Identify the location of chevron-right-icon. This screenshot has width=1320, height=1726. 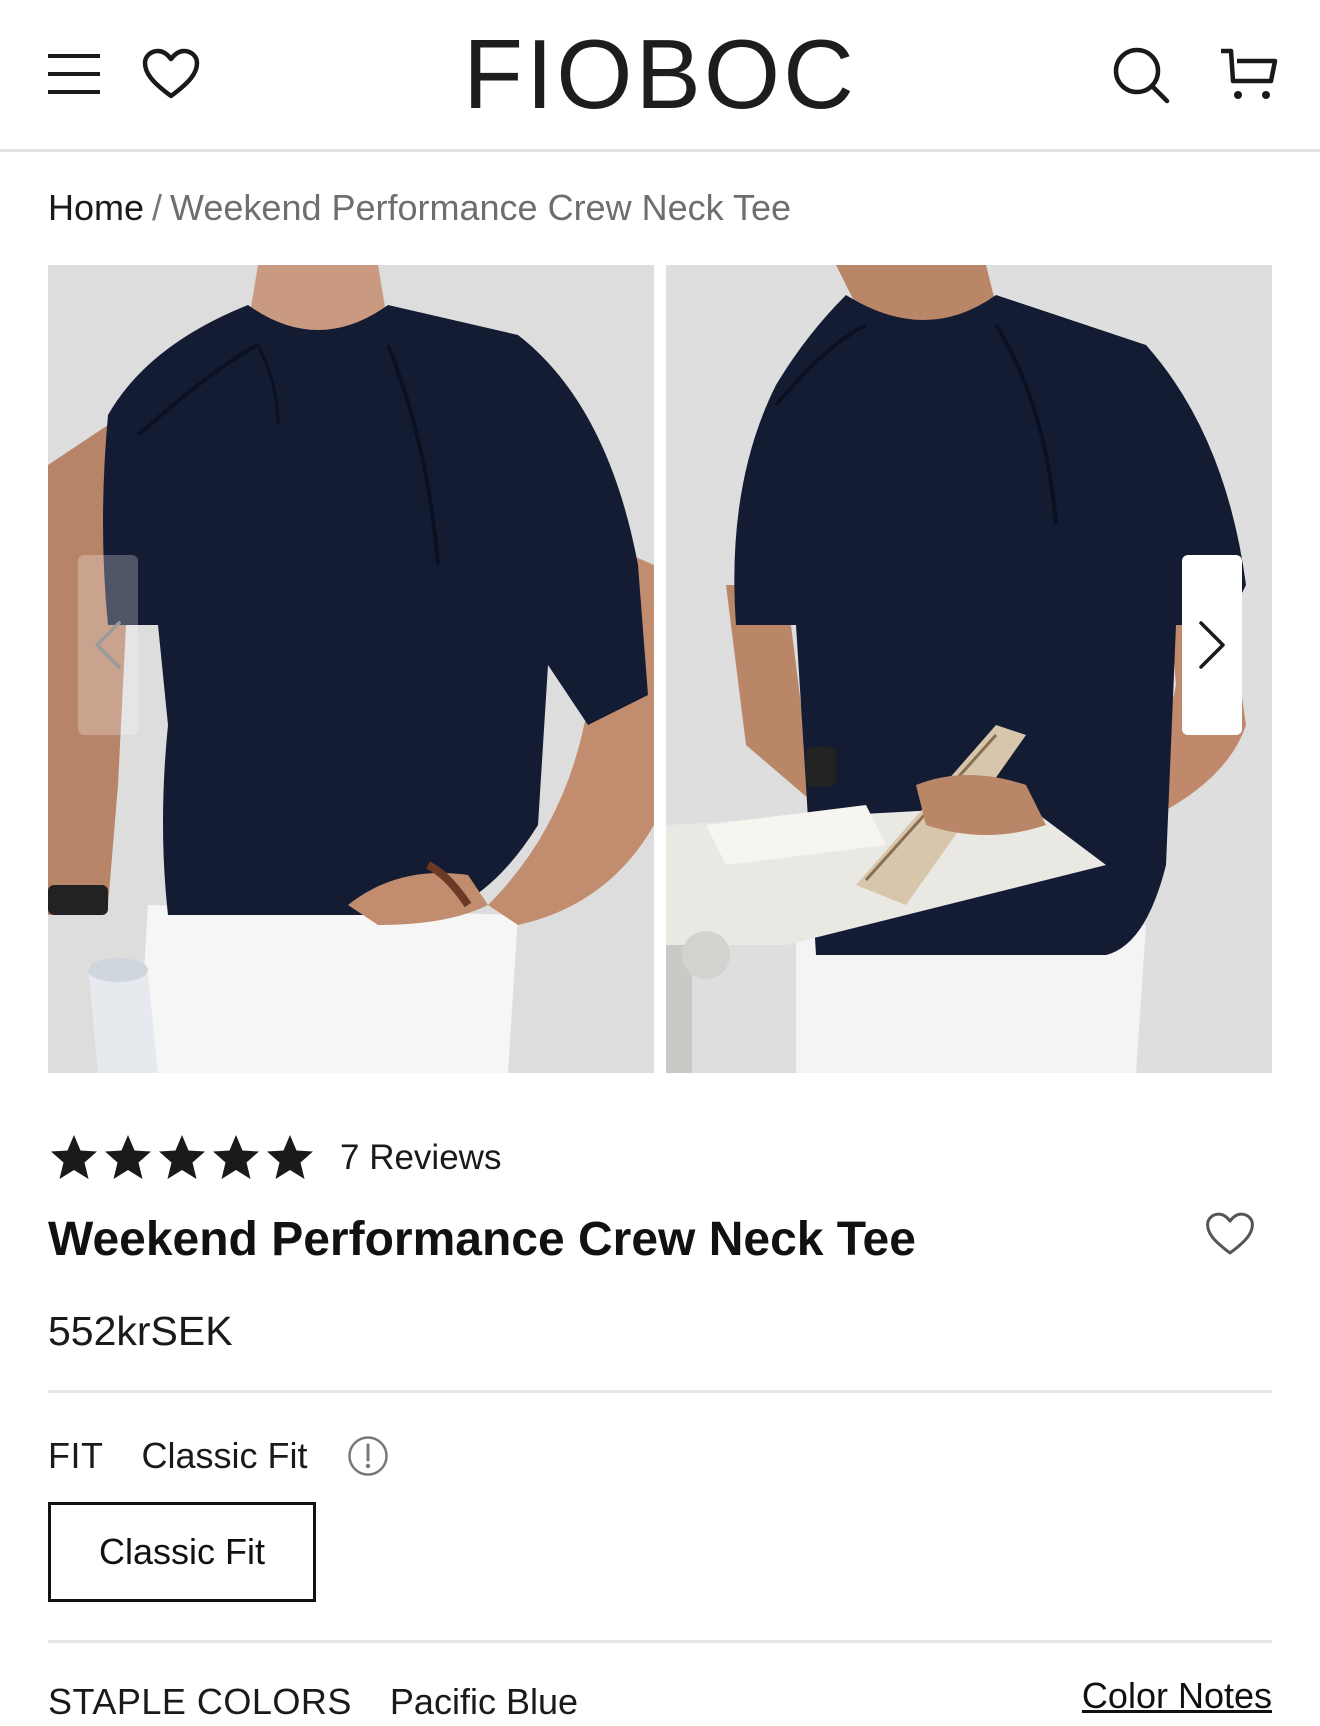
(1212, 645).